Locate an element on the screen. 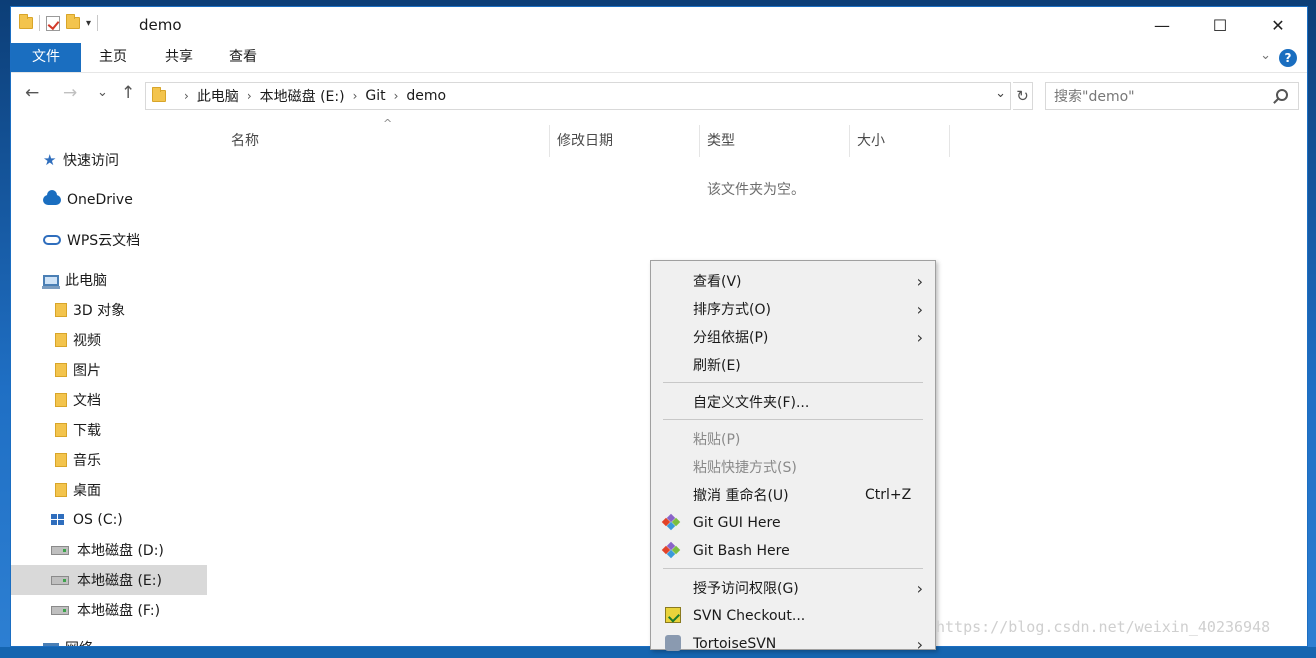 The width and height of the screenshot is (1316, 658). sidebar-item-3d-objects: 3D 对象 is located at coordinates (109, 310).